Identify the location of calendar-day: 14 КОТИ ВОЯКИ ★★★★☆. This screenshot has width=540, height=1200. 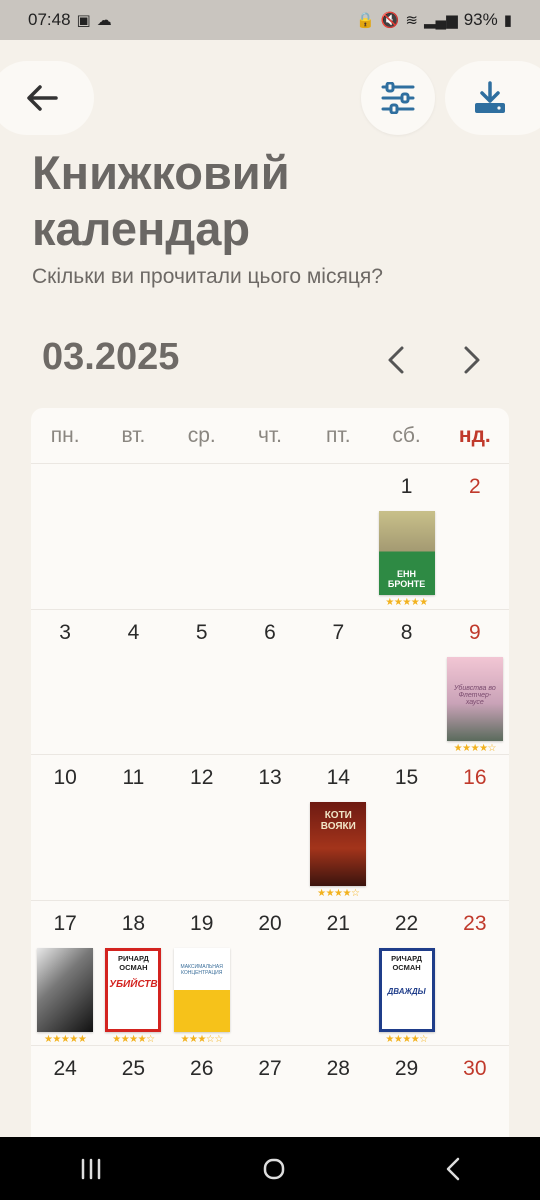
(338, 827).